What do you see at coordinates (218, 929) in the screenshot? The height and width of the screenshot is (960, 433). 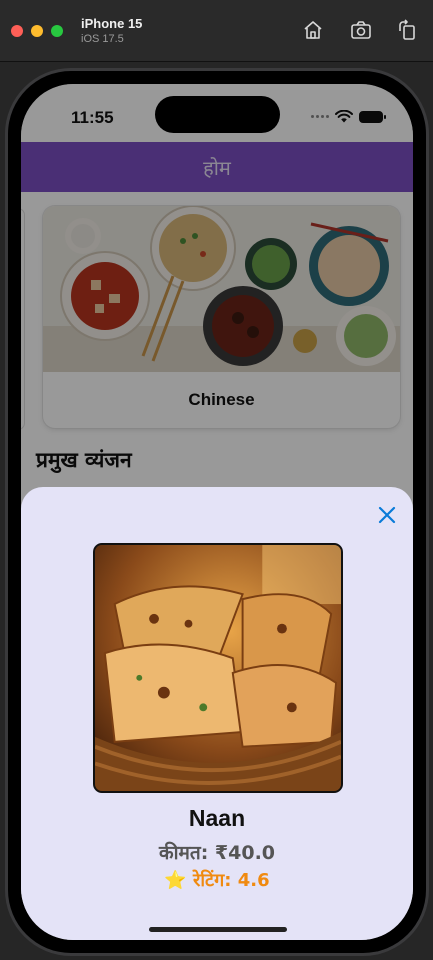 I see `home-indicator` at bounding box center [218, 929].